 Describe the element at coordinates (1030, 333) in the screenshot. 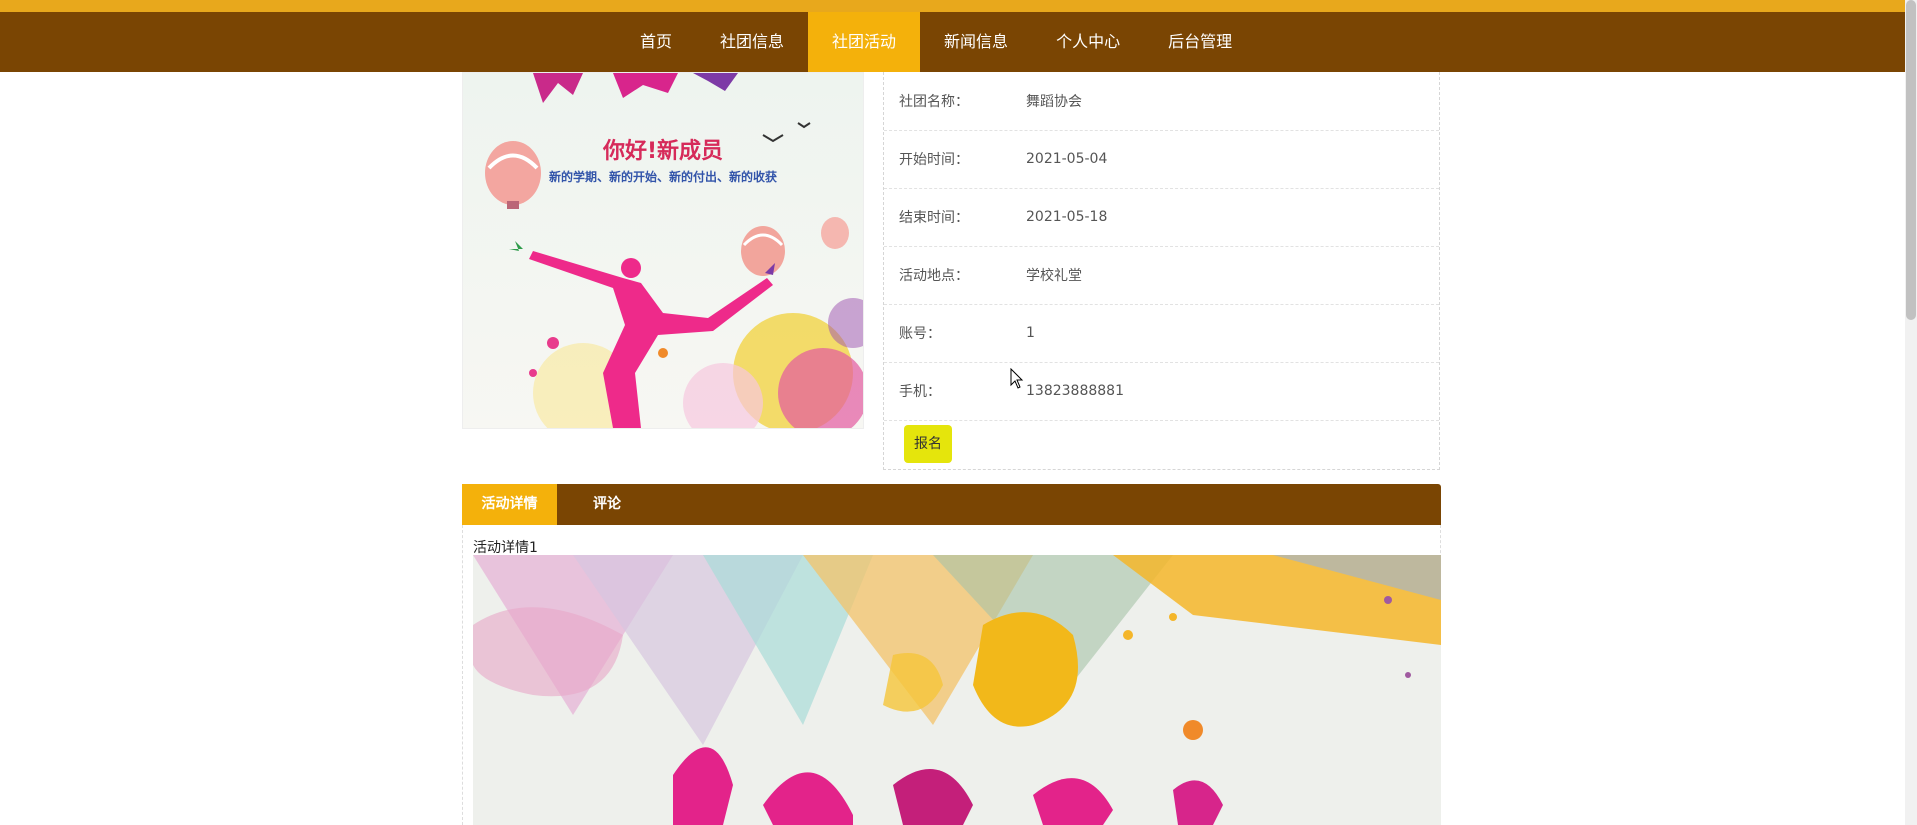

I see `info-value: 1` at that location.